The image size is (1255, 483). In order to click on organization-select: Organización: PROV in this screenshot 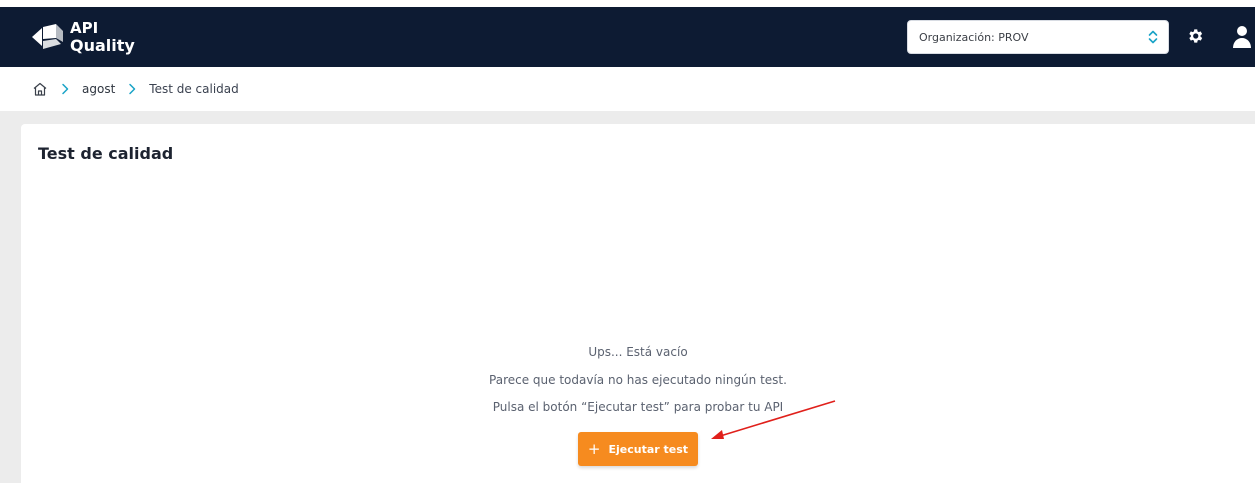, I will do `click(1038, 37)`.